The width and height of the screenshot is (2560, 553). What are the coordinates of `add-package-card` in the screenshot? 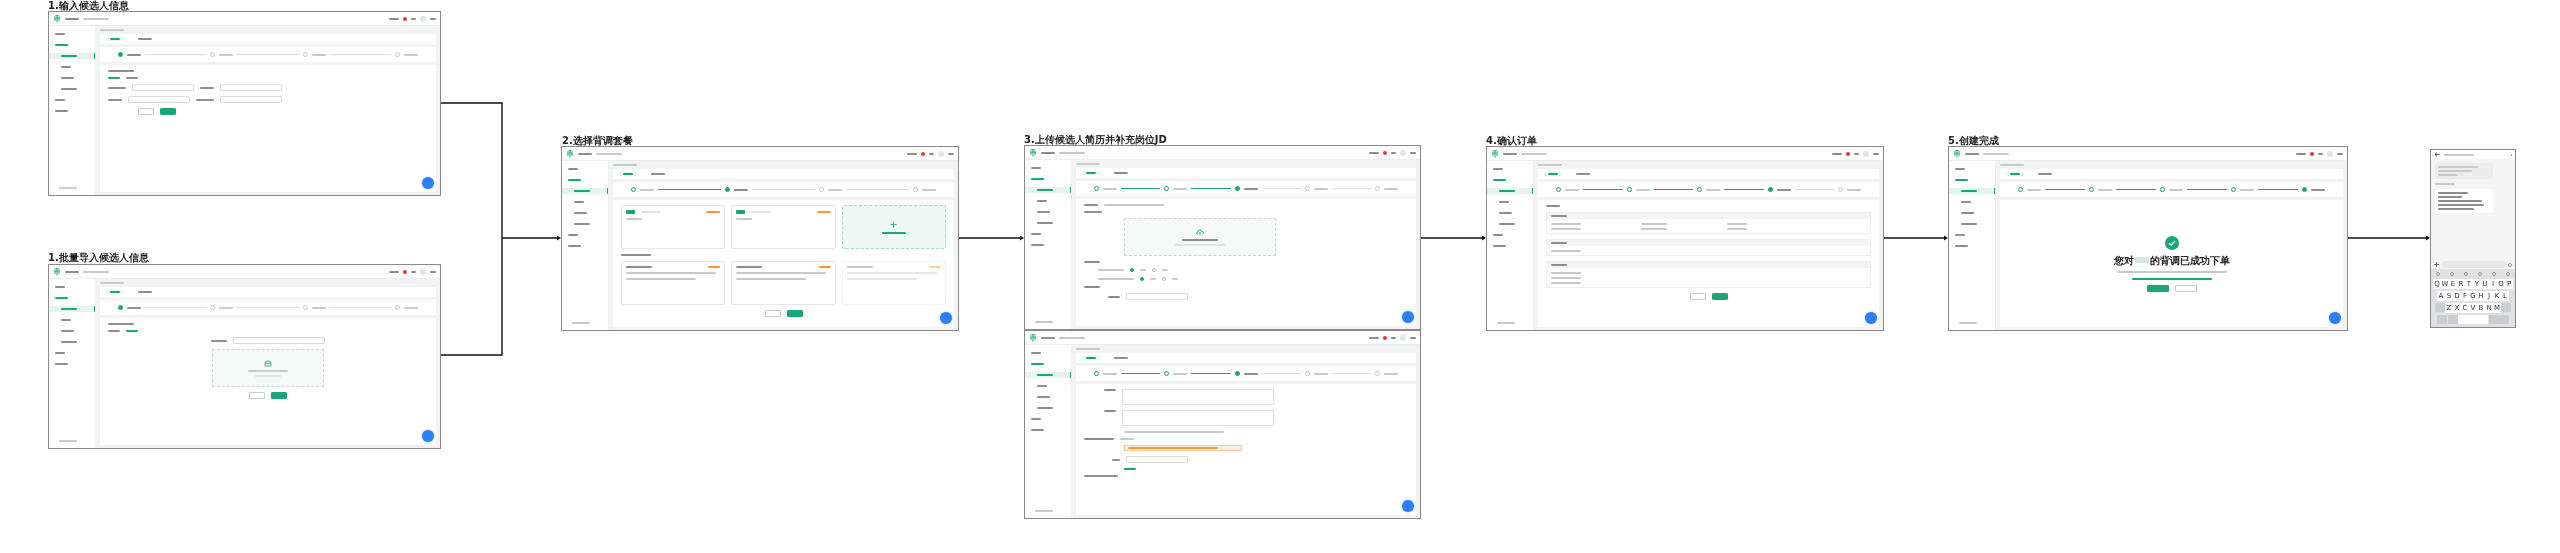 It's located at (893, 227).